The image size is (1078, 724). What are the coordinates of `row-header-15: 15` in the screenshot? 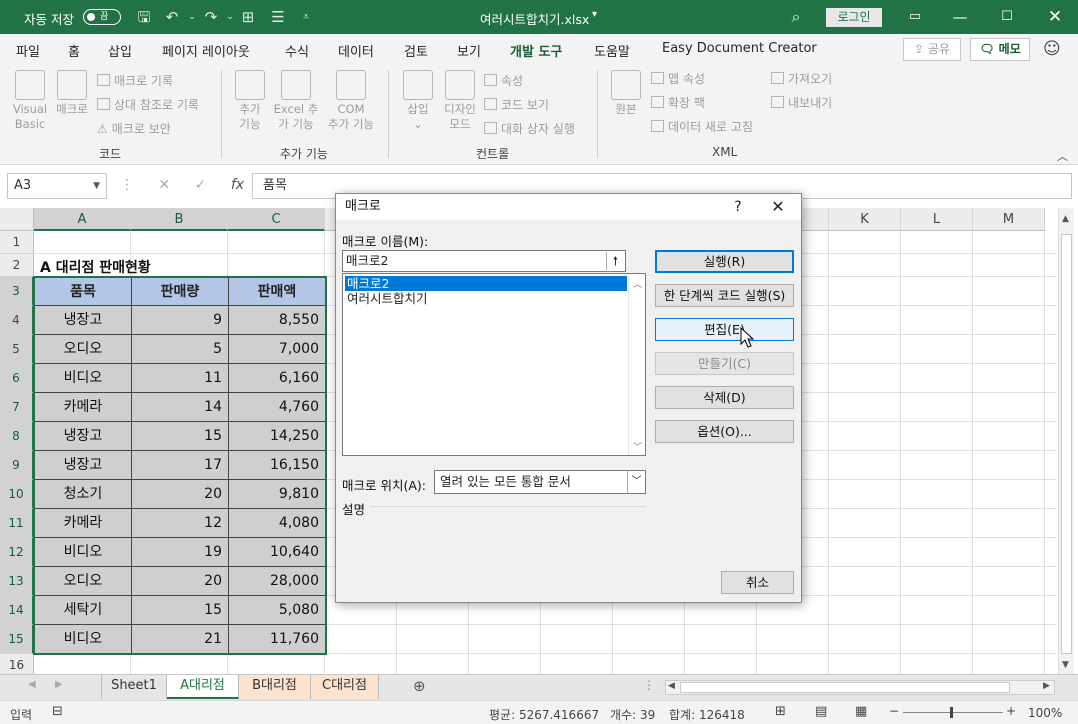 It's located at (17, 639).